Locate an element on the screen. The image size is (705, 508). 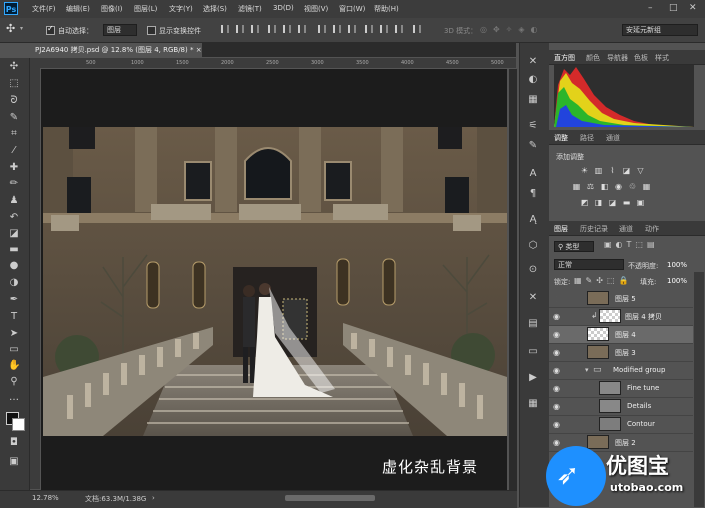
color-lookup-icon: ▦ is located at coordinates (646, 186).